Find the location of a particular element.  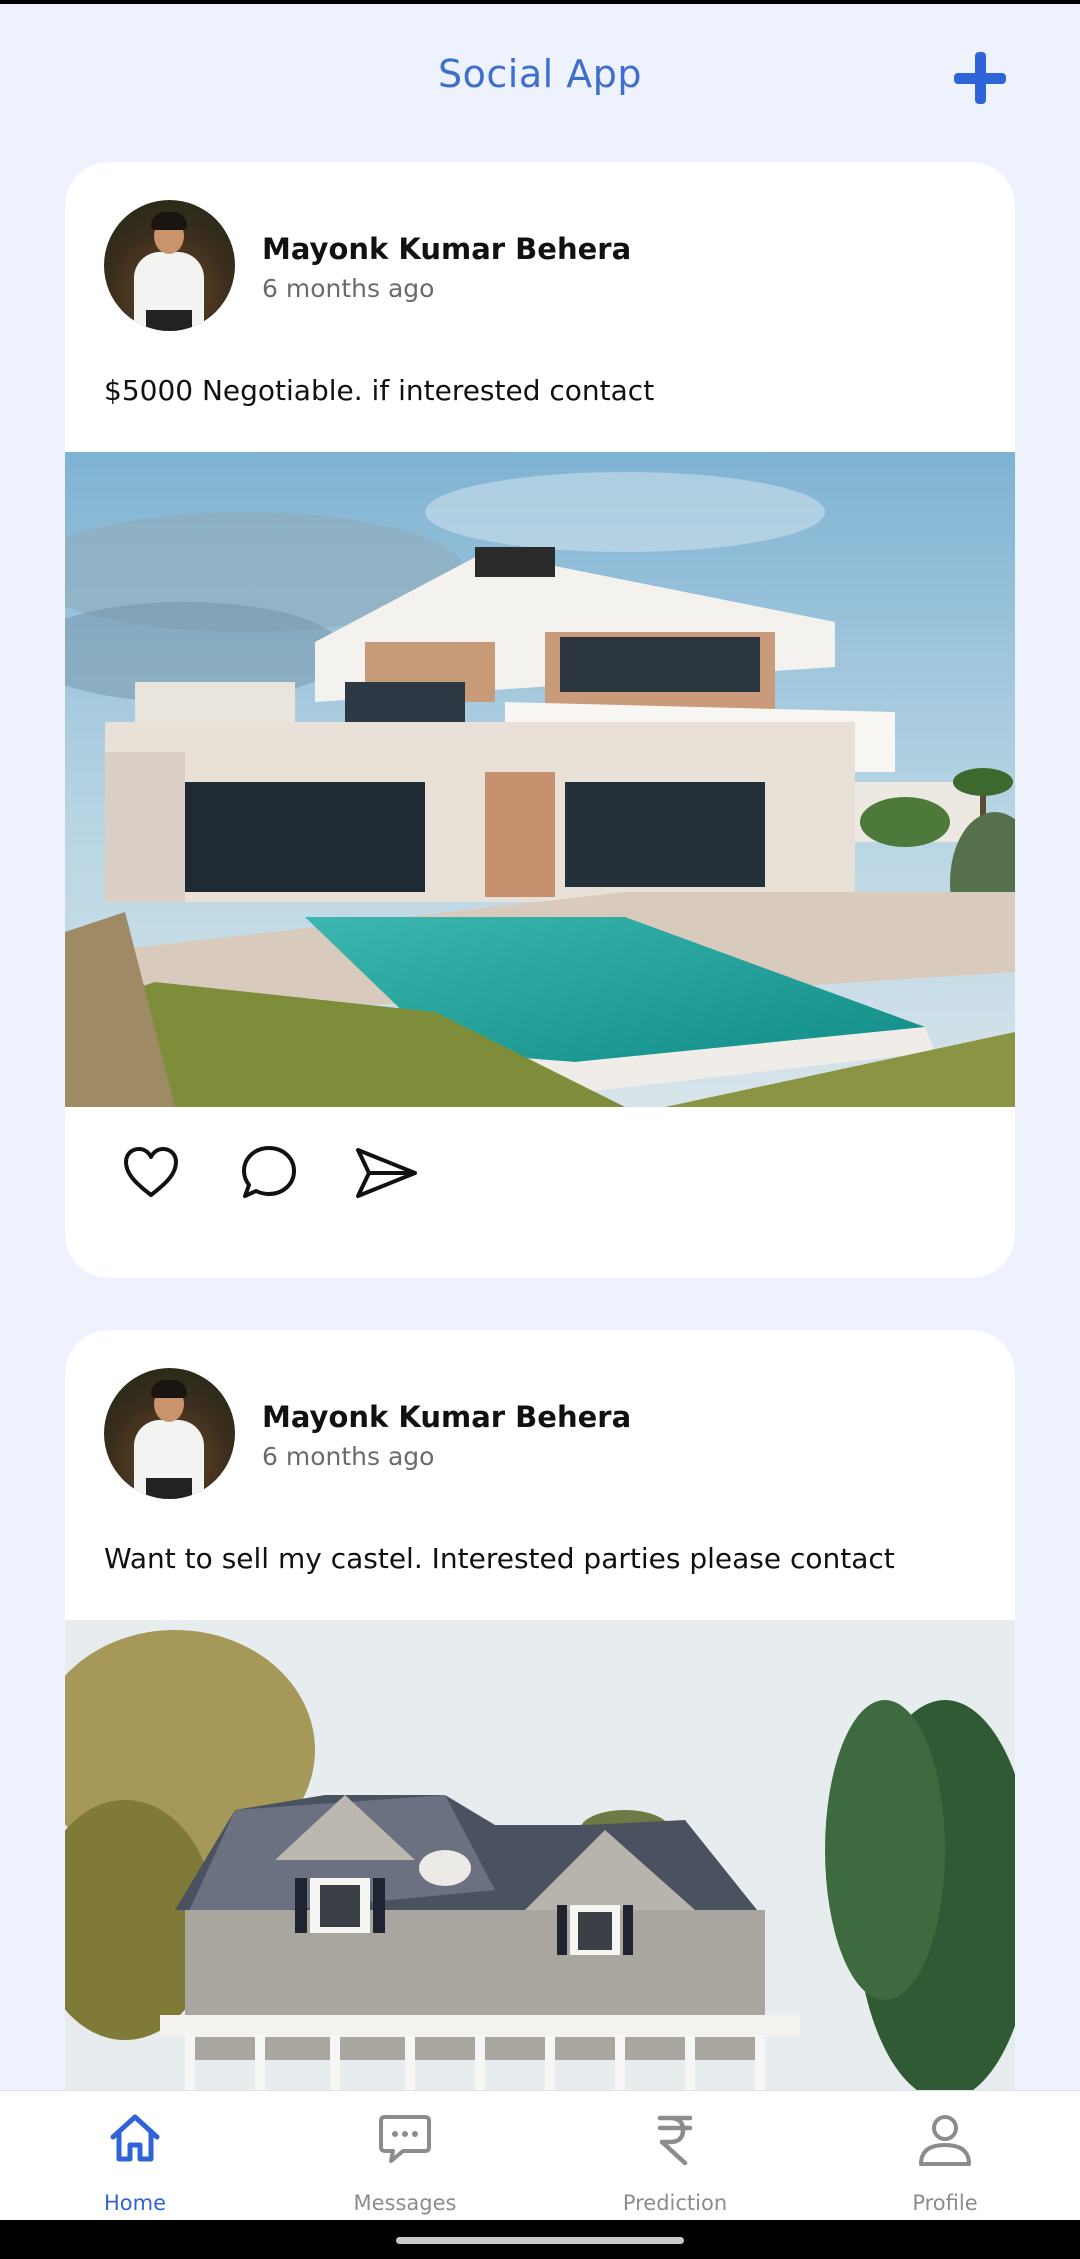

send-icon is located at coordinates (386, 1173).